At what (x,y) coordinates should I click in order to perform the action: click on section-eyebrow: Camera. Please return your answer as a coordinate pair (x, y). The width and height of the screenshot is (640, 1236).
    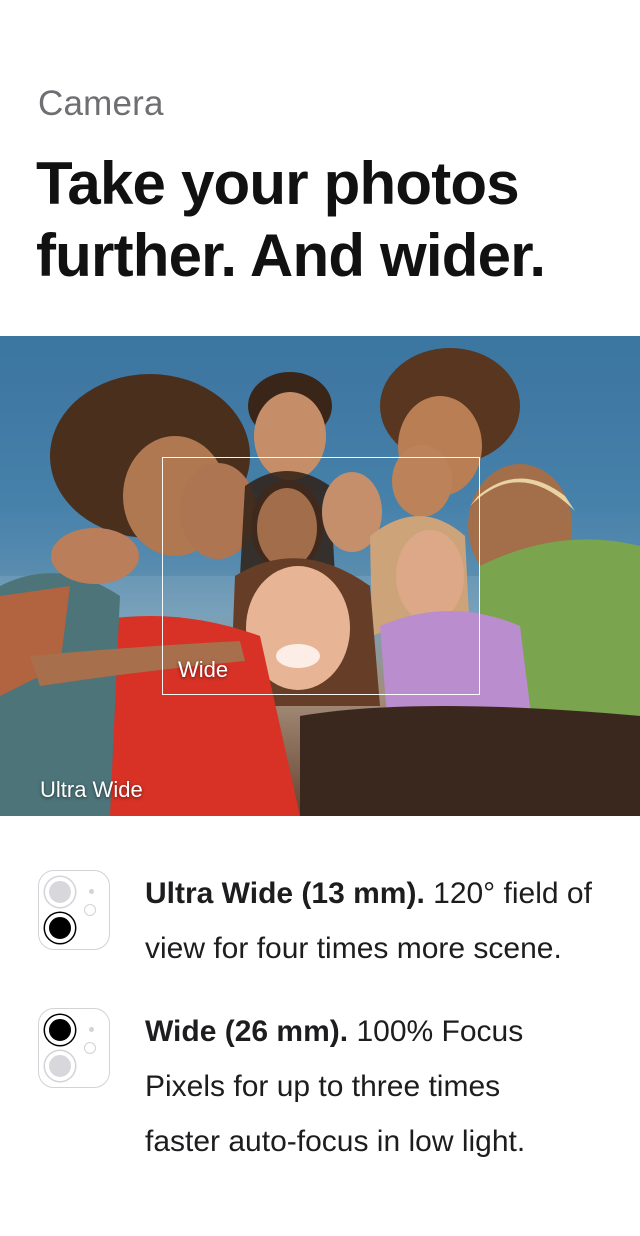
    Looking at the image, I should click on (101, 103).